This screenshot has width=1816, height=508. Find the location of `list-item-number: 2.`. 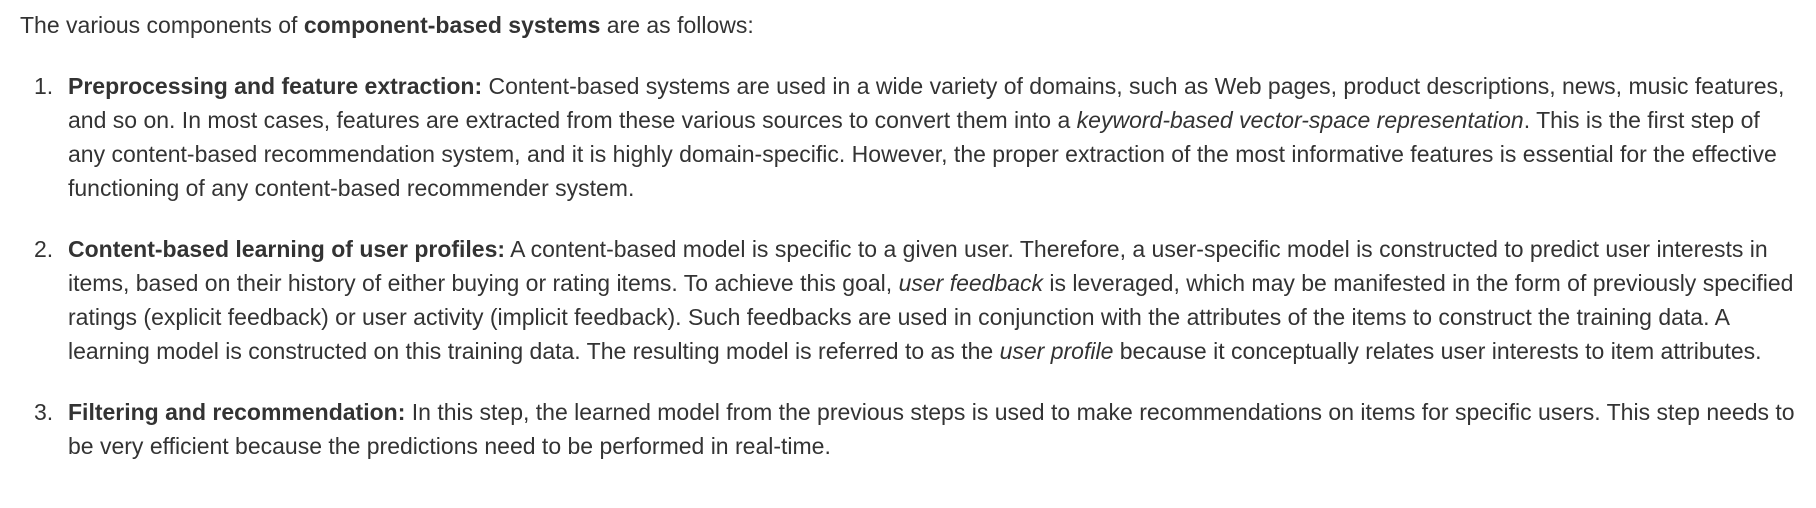

list-item-number: 2. is located at coordinates (44, 249).